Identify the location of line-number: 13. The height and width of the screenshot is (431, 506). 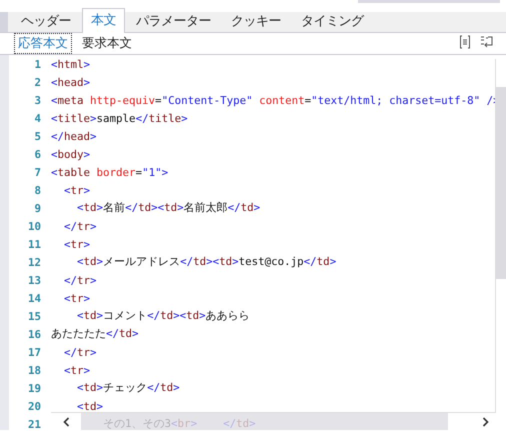
(34, 280).